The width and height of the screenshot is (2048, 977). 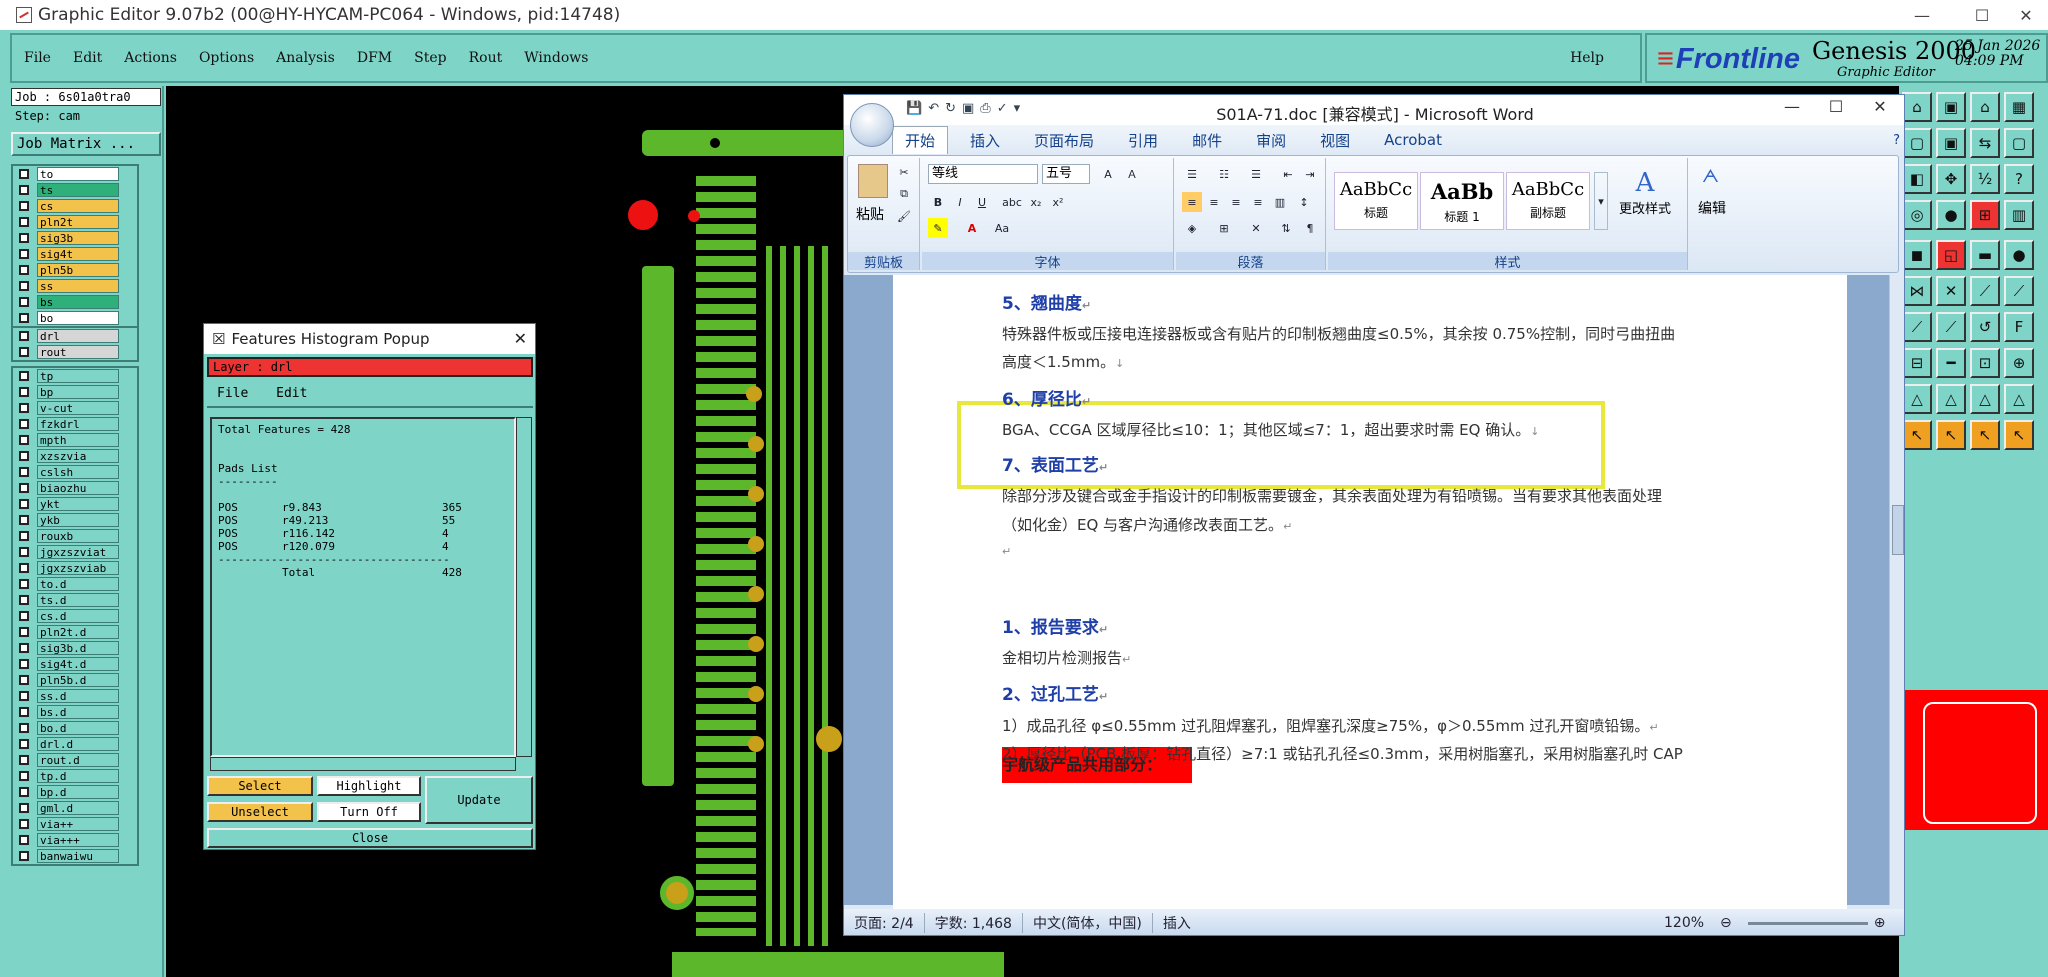 What do you see at coordinates (1985, 363) in the screenshot?
I see `tool-icon: ⊡` at bounding box center [1985, 363].